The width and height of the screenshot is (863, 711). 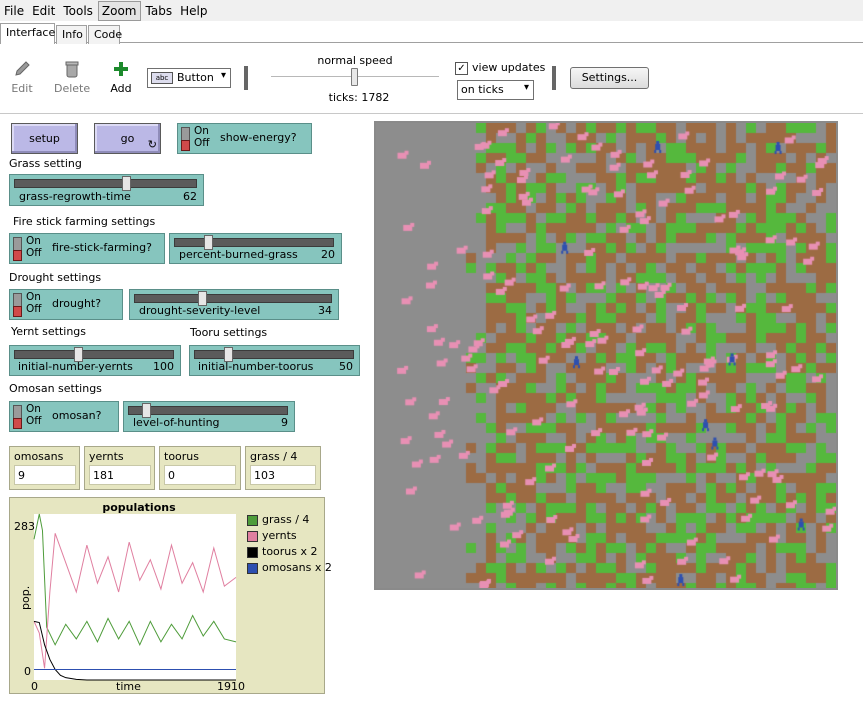 I want to click on update-mode-value: on ticks, so click(x=482, y=89).